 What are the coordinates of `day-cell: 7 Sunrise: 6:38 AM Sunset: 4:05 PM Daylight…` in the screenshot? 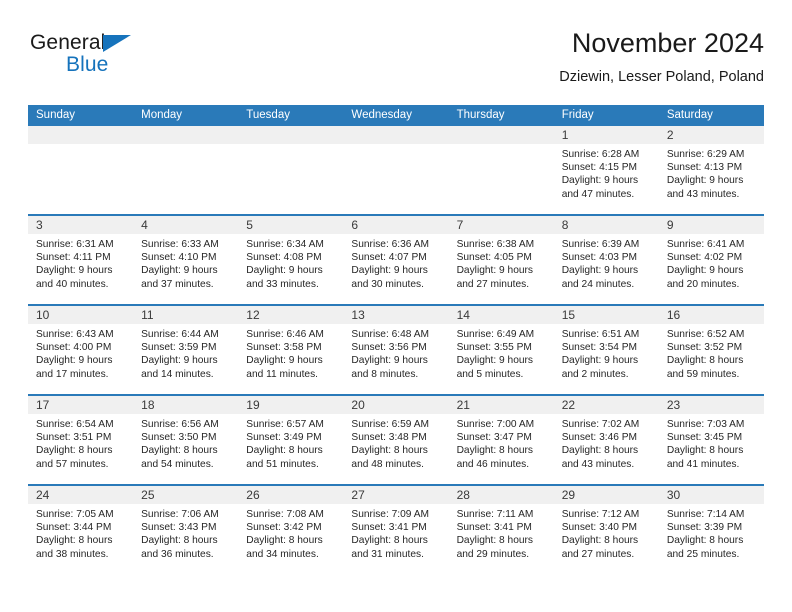 It's located at (501, 260).